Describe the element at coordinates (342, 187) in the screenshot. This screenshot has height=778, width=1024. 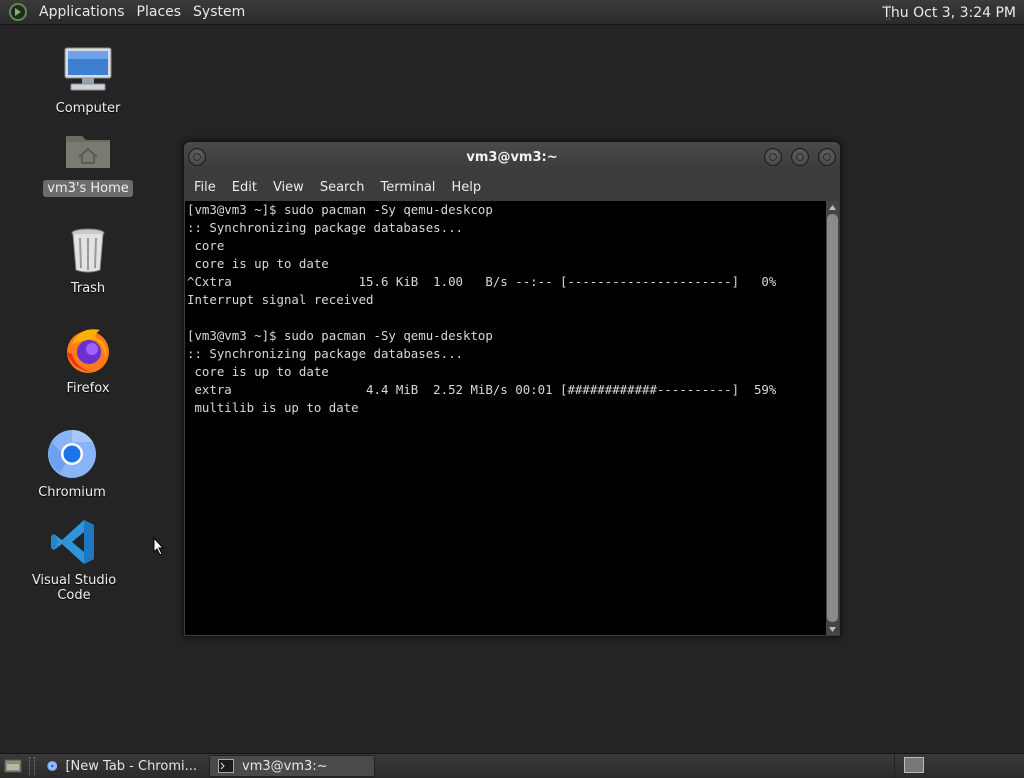
I see `menu-search: Search` at that location.